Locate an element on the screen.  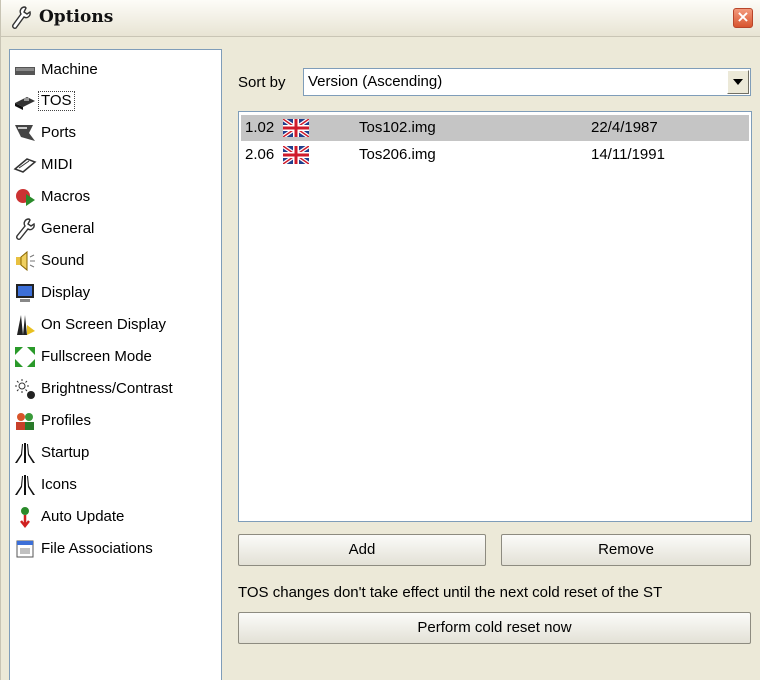
machine-icon is located at coordinates (25, 71).